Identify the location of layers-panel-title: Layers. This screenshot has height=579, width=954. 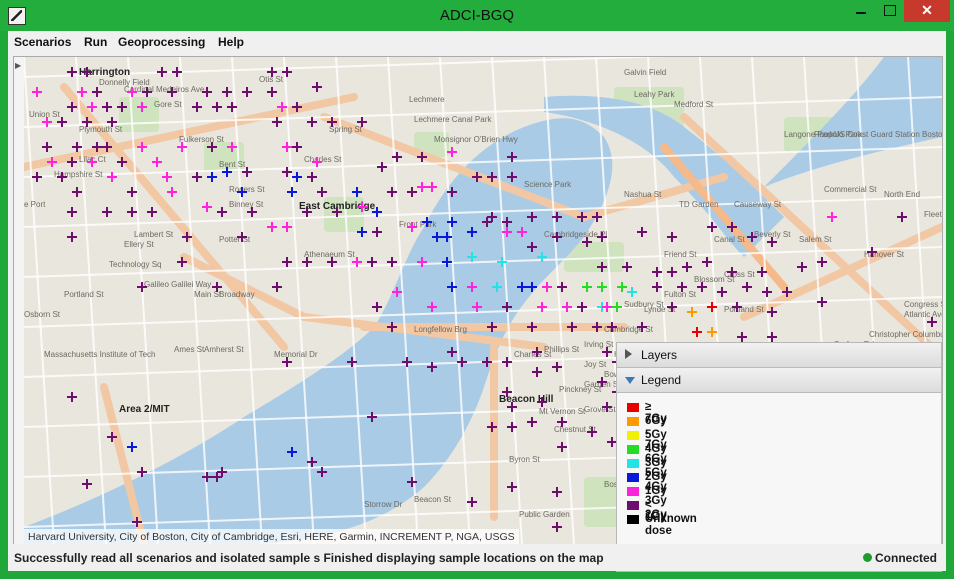
(659, 355).